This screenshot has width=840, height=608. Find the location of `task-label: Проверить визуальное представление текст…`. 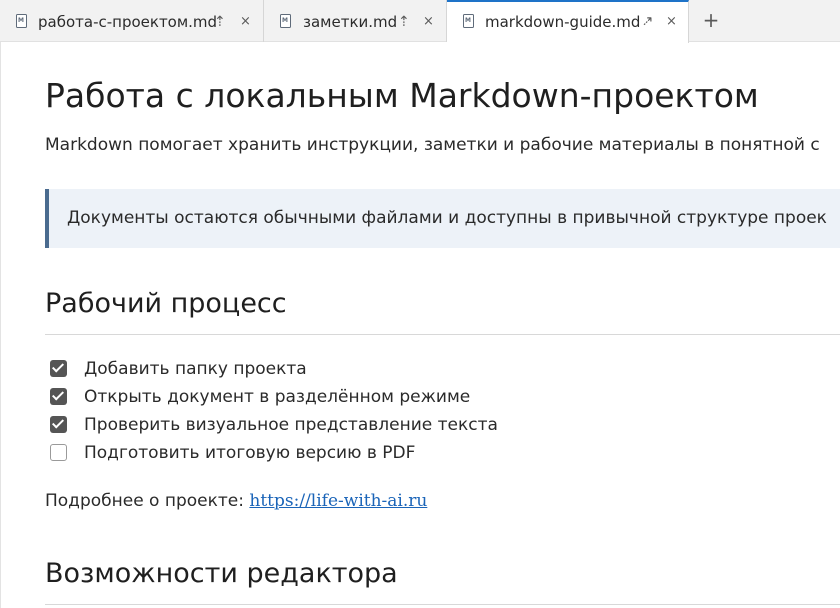

task-label: Проверить визуальное представление текст… is located at coordinates (291, 425).